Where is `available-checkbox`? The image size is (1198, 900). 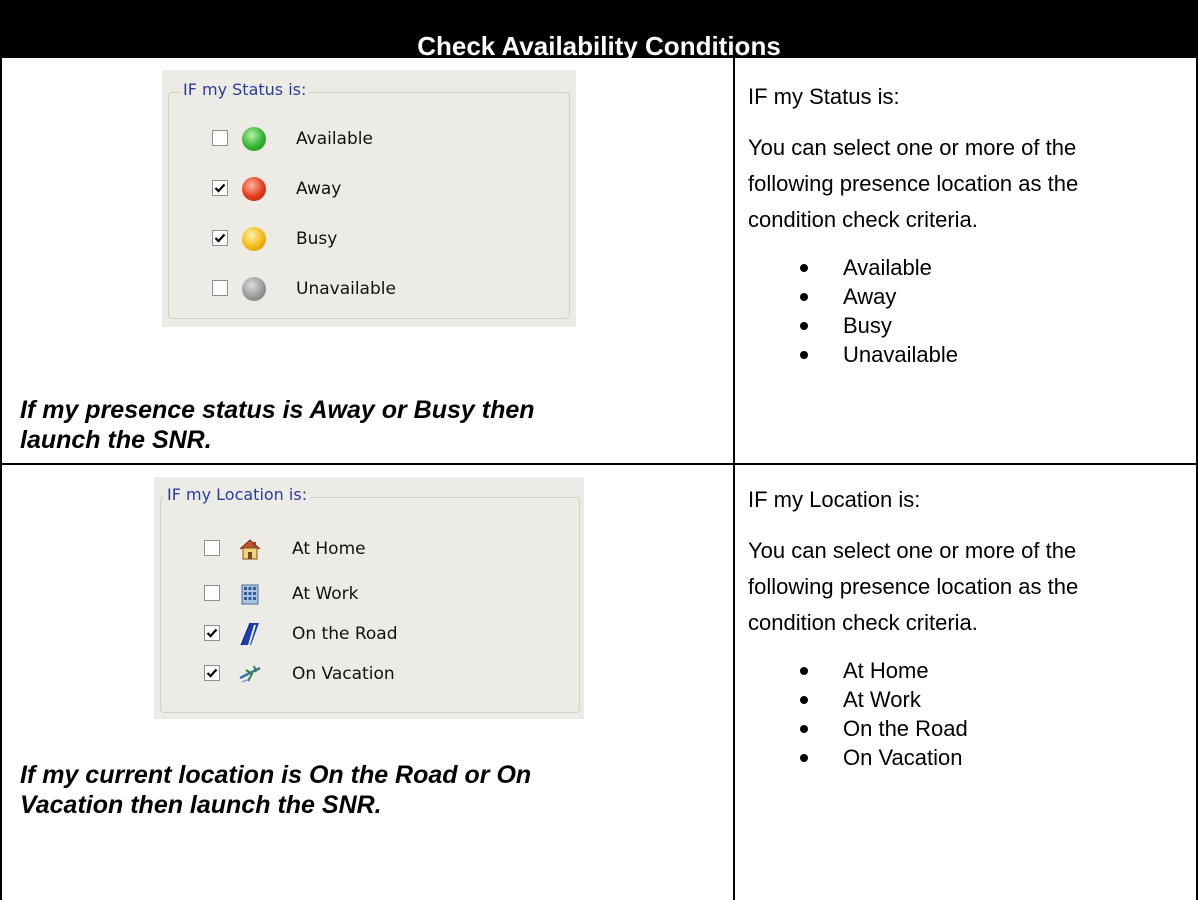
available-checkbox is located at coordinates (220, 138).